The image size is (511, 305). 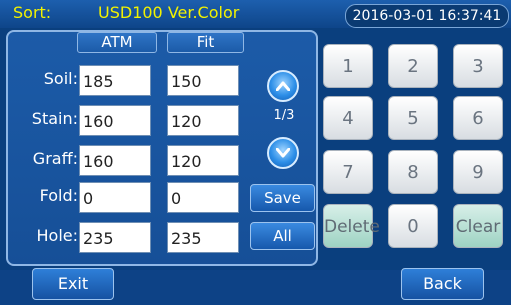 I want to click on key-6: 6, so click(x=478, y=118).